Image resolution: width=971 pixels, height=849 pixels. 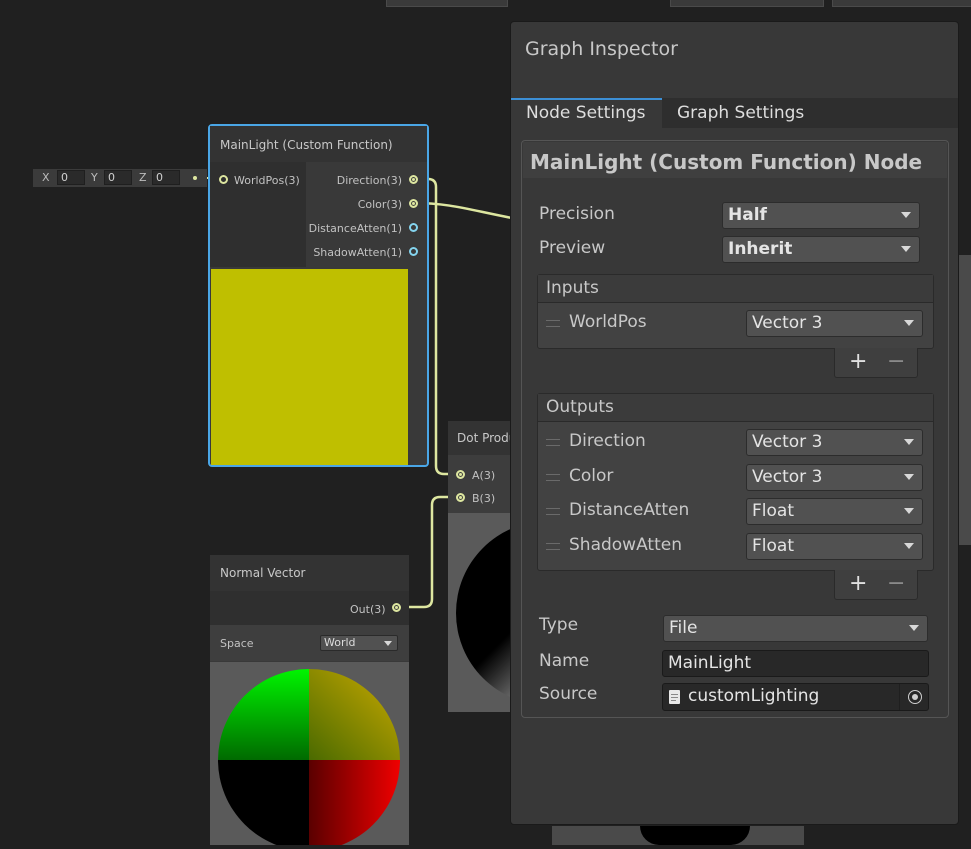 I want to click on type-value: File, so click(x=683, y=628).